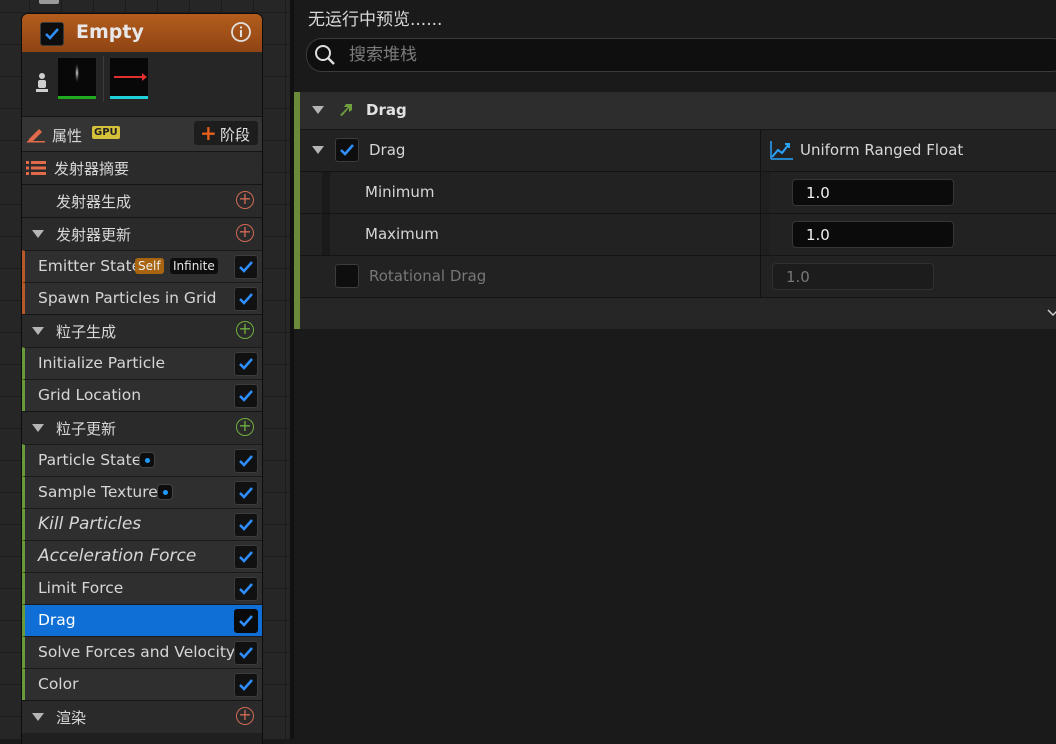  What do you see at coordinates (67, 136) in the screenshot?
I see `properties-label: 属性` at bounding box center [67, 136].